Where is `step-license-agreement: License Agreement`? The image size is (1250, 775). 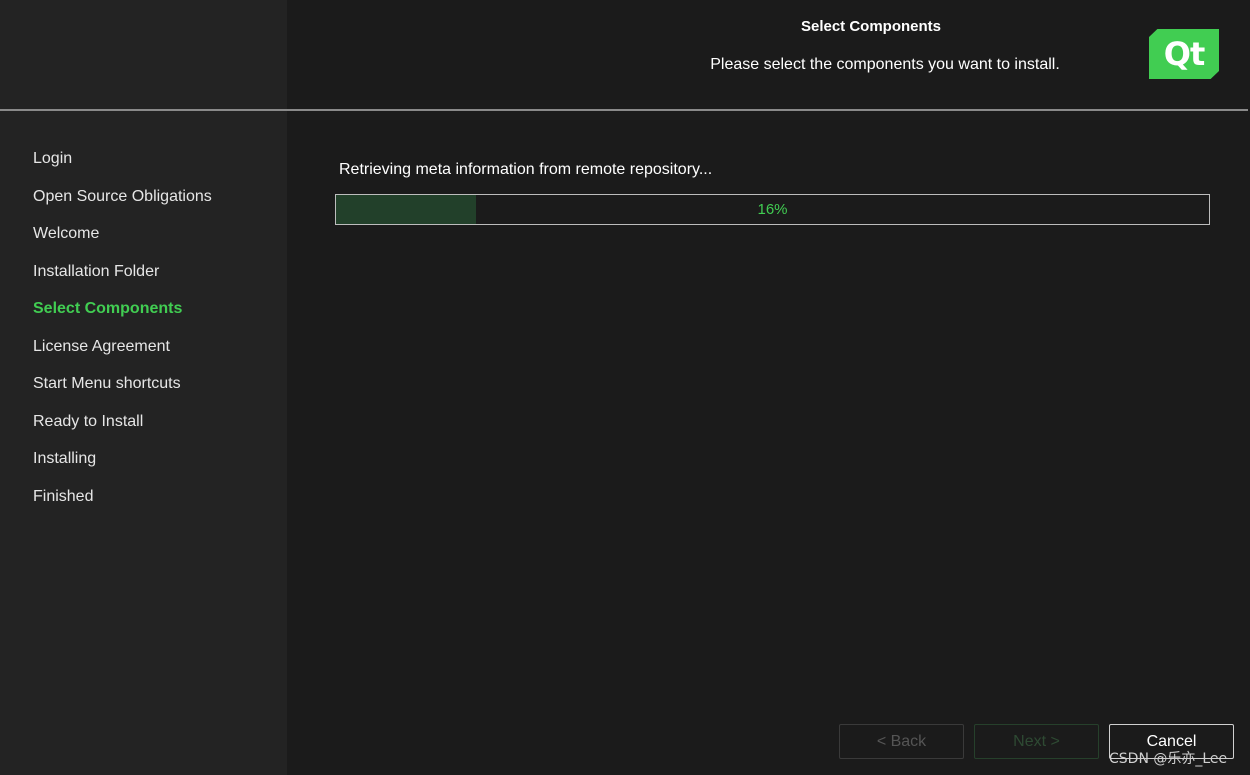 step-license-agreement: License Agreement is located at coordinates (101, 346).